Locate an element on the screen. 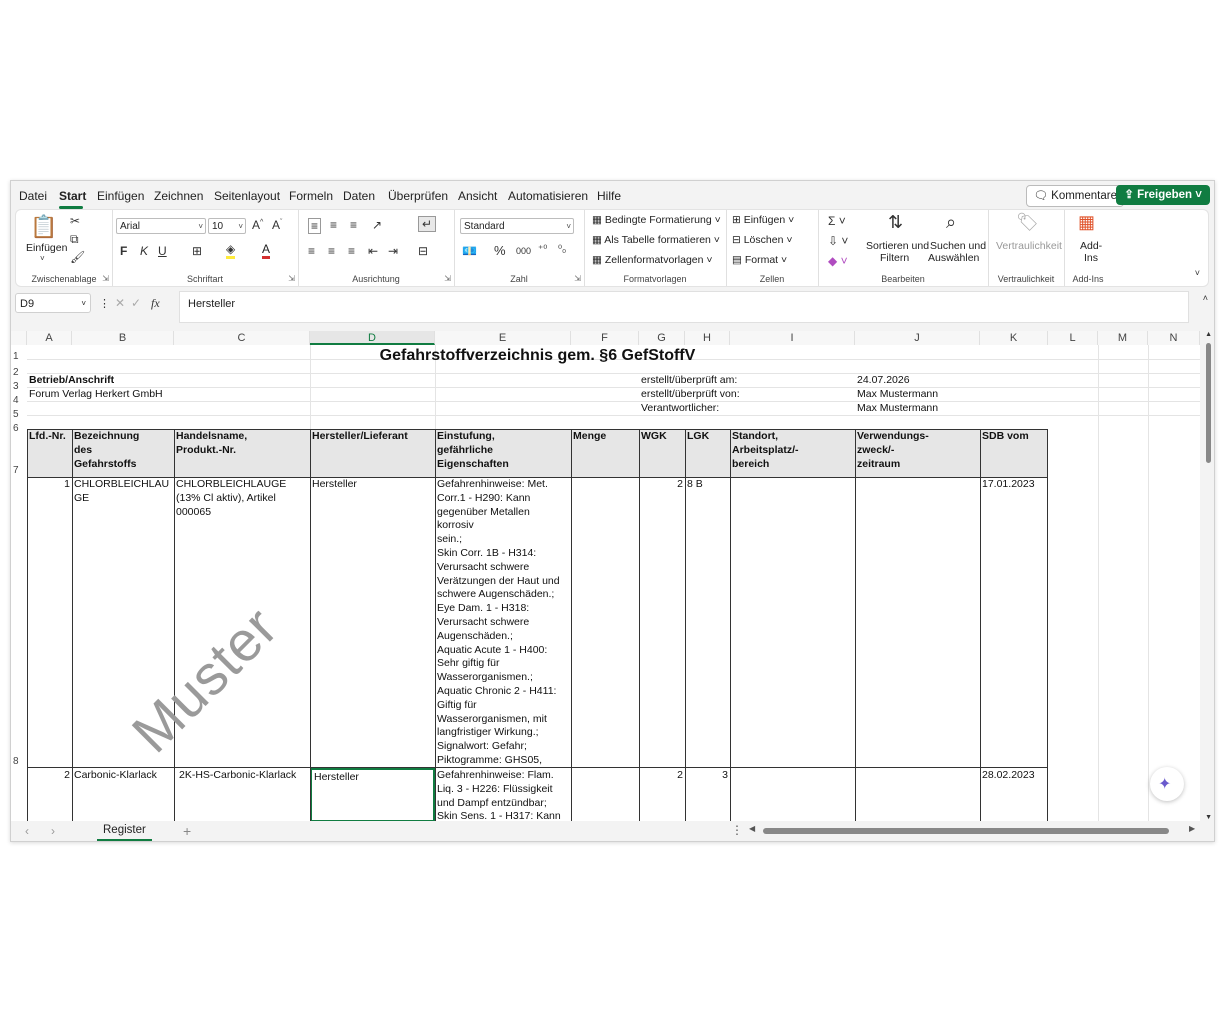 This screenshot has height=1020, width=1224. header-cell: SDB vom is located at coordinates (1014, 453).